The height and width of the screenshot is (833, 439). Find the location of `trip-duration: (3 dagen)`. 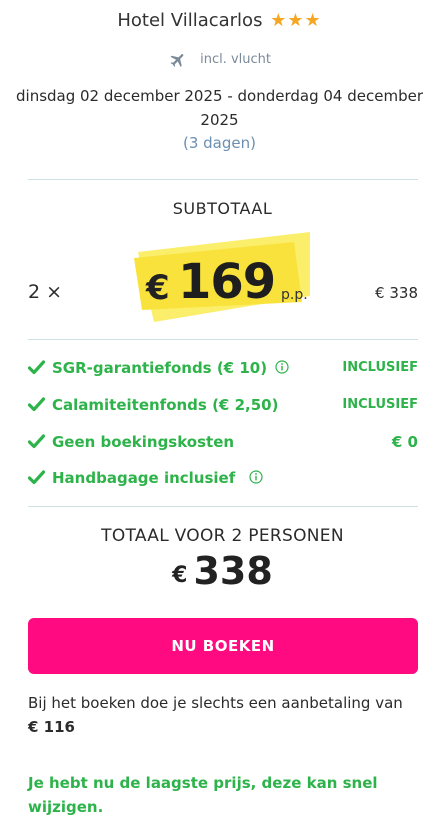

trip-duration: (3 dagen) is located at coordinates (219, 143).